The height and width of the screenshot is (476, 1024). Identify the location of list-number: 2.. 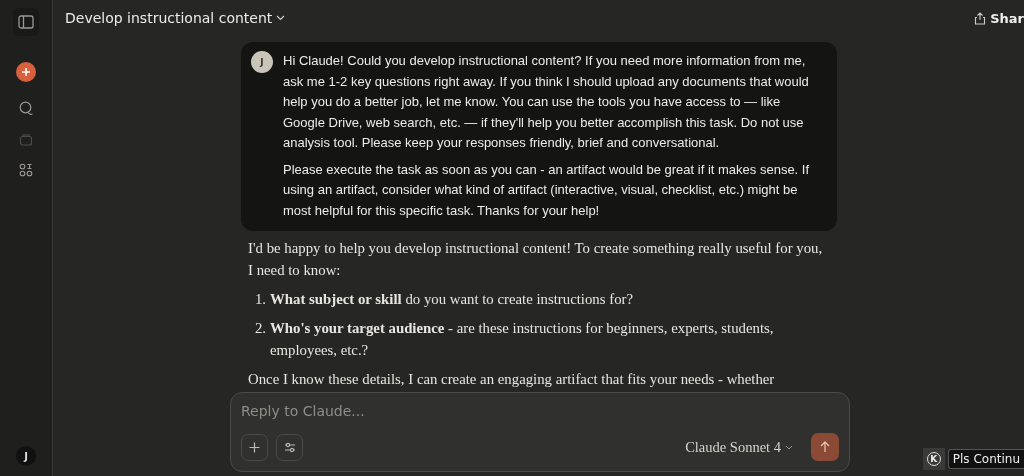
(259, 328).